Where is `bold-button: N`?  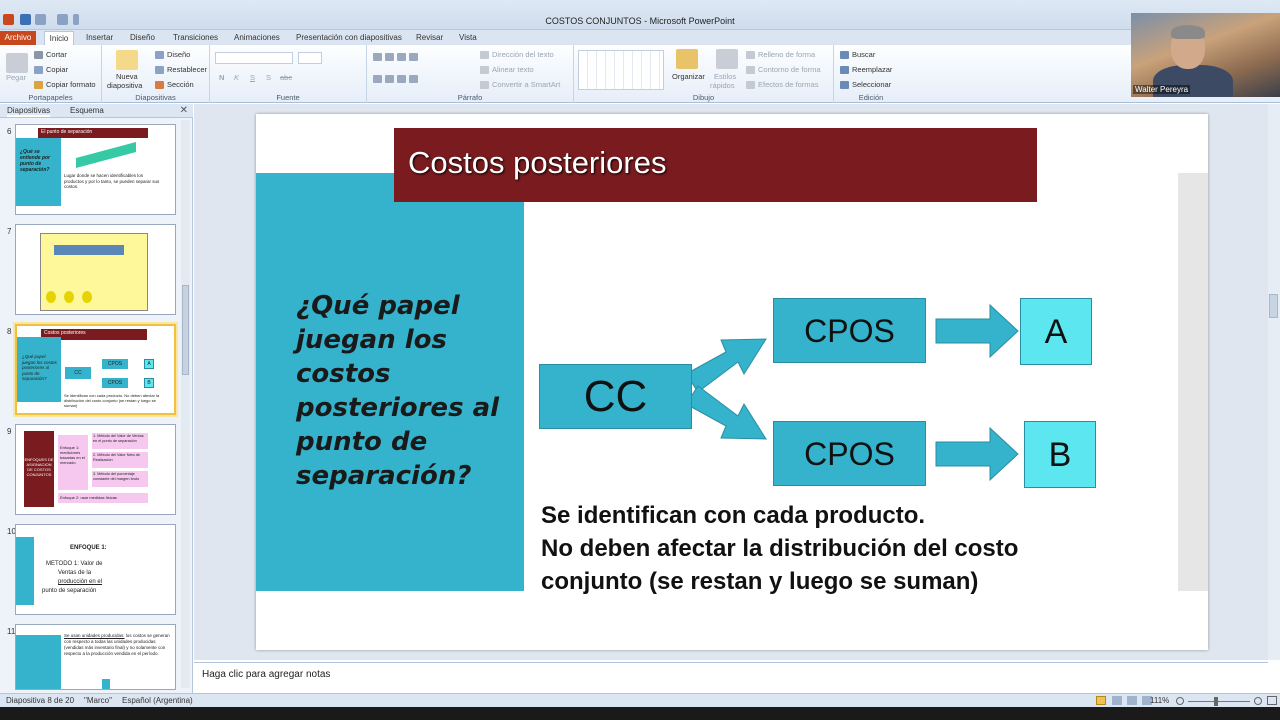
bold-button: N is located at coordinates (221, 77).